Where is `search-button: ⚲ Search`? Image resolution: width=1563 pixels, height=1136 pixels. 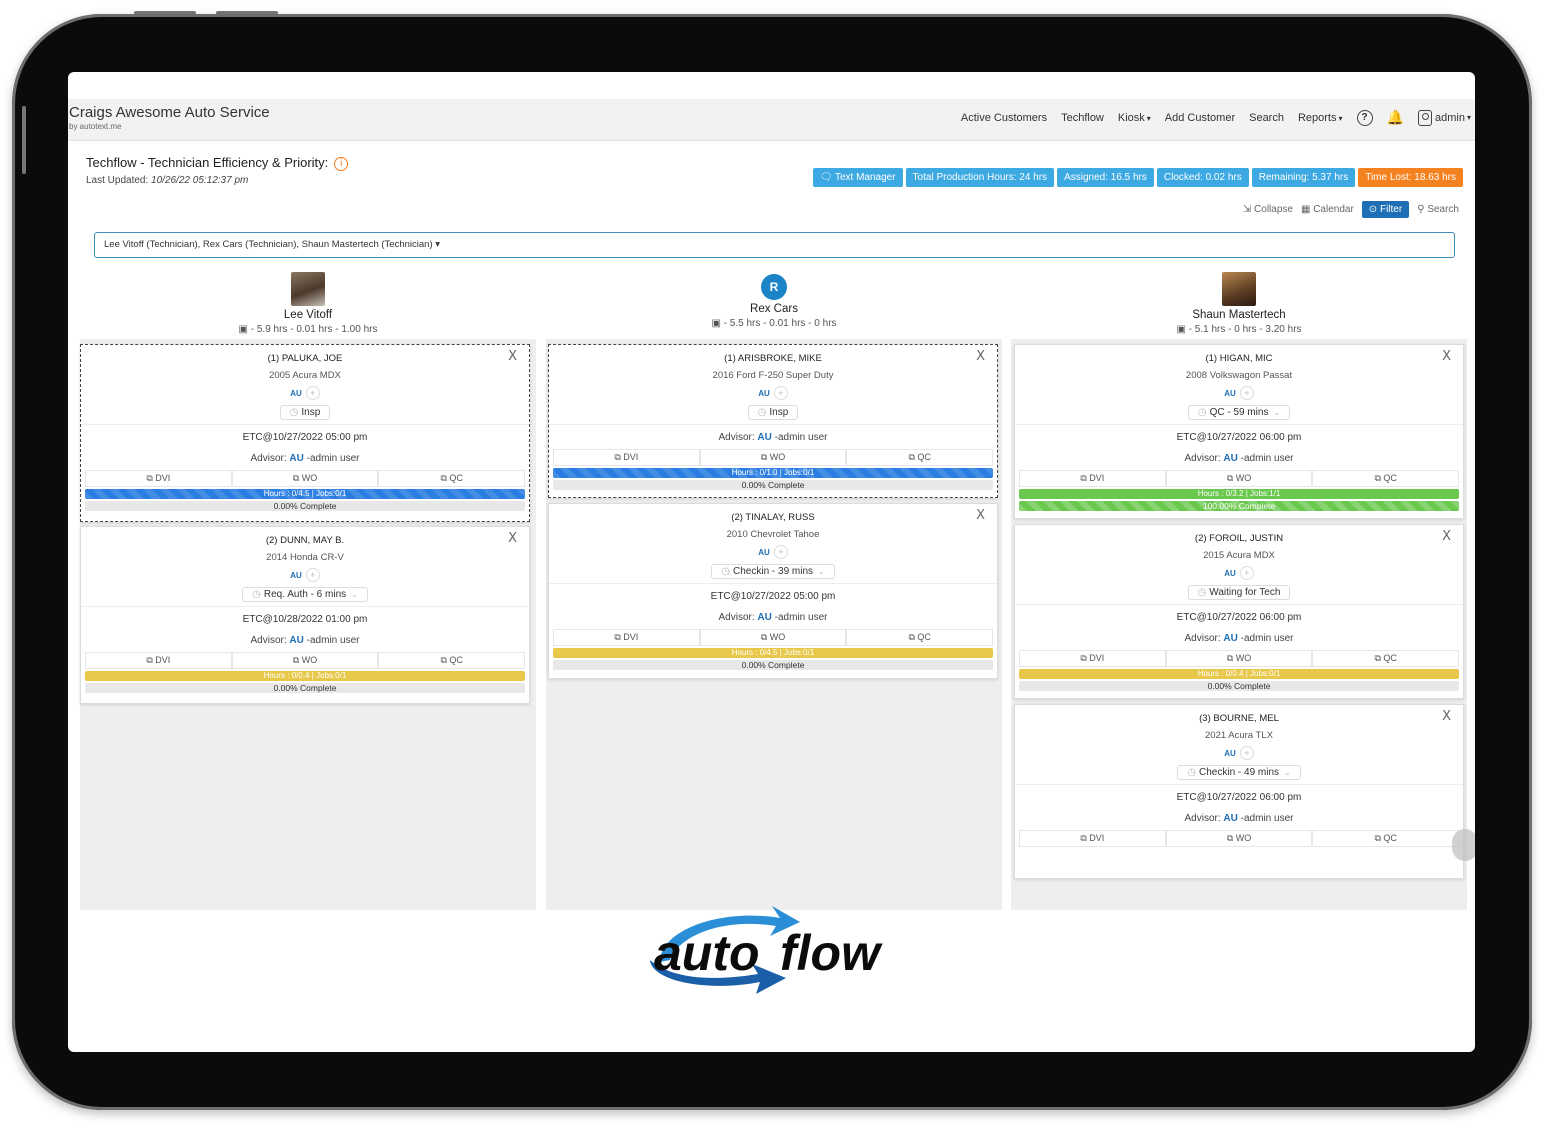 search-button: ⚲ Search is located at coordinates (1438, 209).